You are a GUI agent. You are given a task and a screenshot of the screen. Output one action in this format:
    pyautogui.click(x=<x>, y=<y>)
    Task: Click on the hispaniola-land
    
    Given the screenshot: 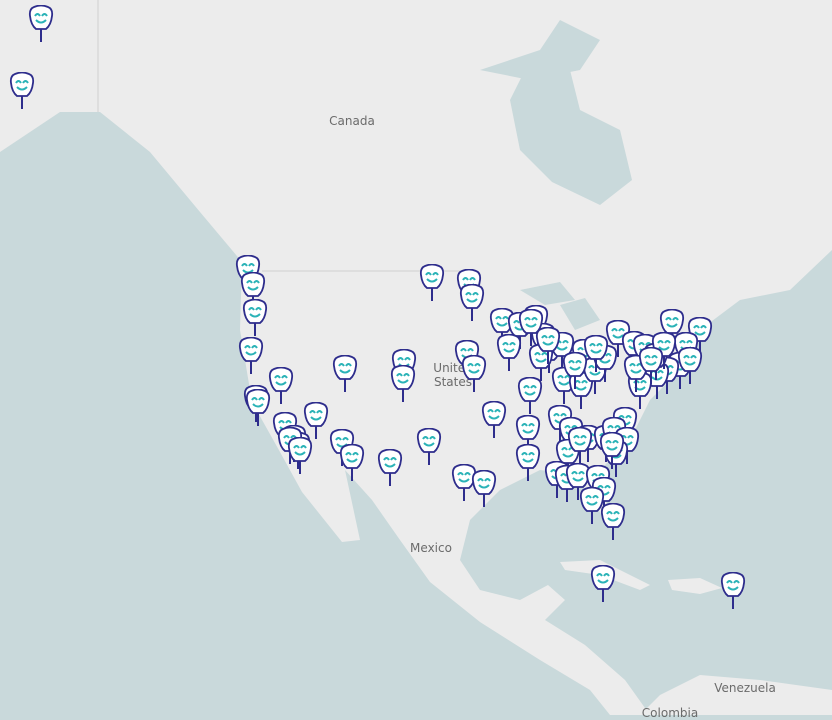 What is the action you would take?
    pyautogui.click(x=695, y=586)
    